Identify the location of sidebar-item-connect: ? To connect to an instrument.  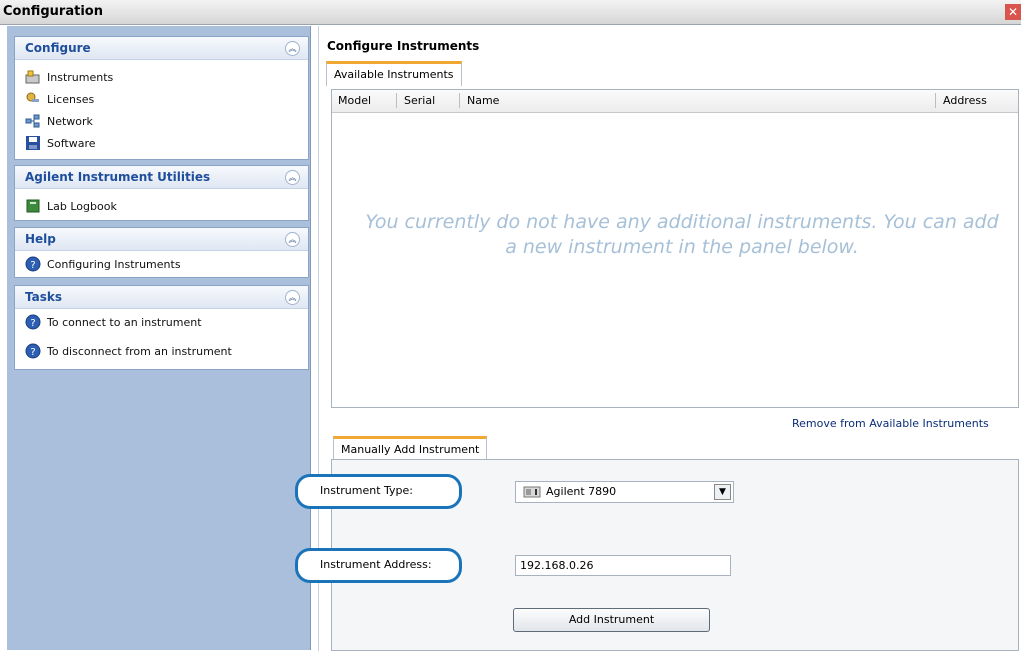
(113, 322).